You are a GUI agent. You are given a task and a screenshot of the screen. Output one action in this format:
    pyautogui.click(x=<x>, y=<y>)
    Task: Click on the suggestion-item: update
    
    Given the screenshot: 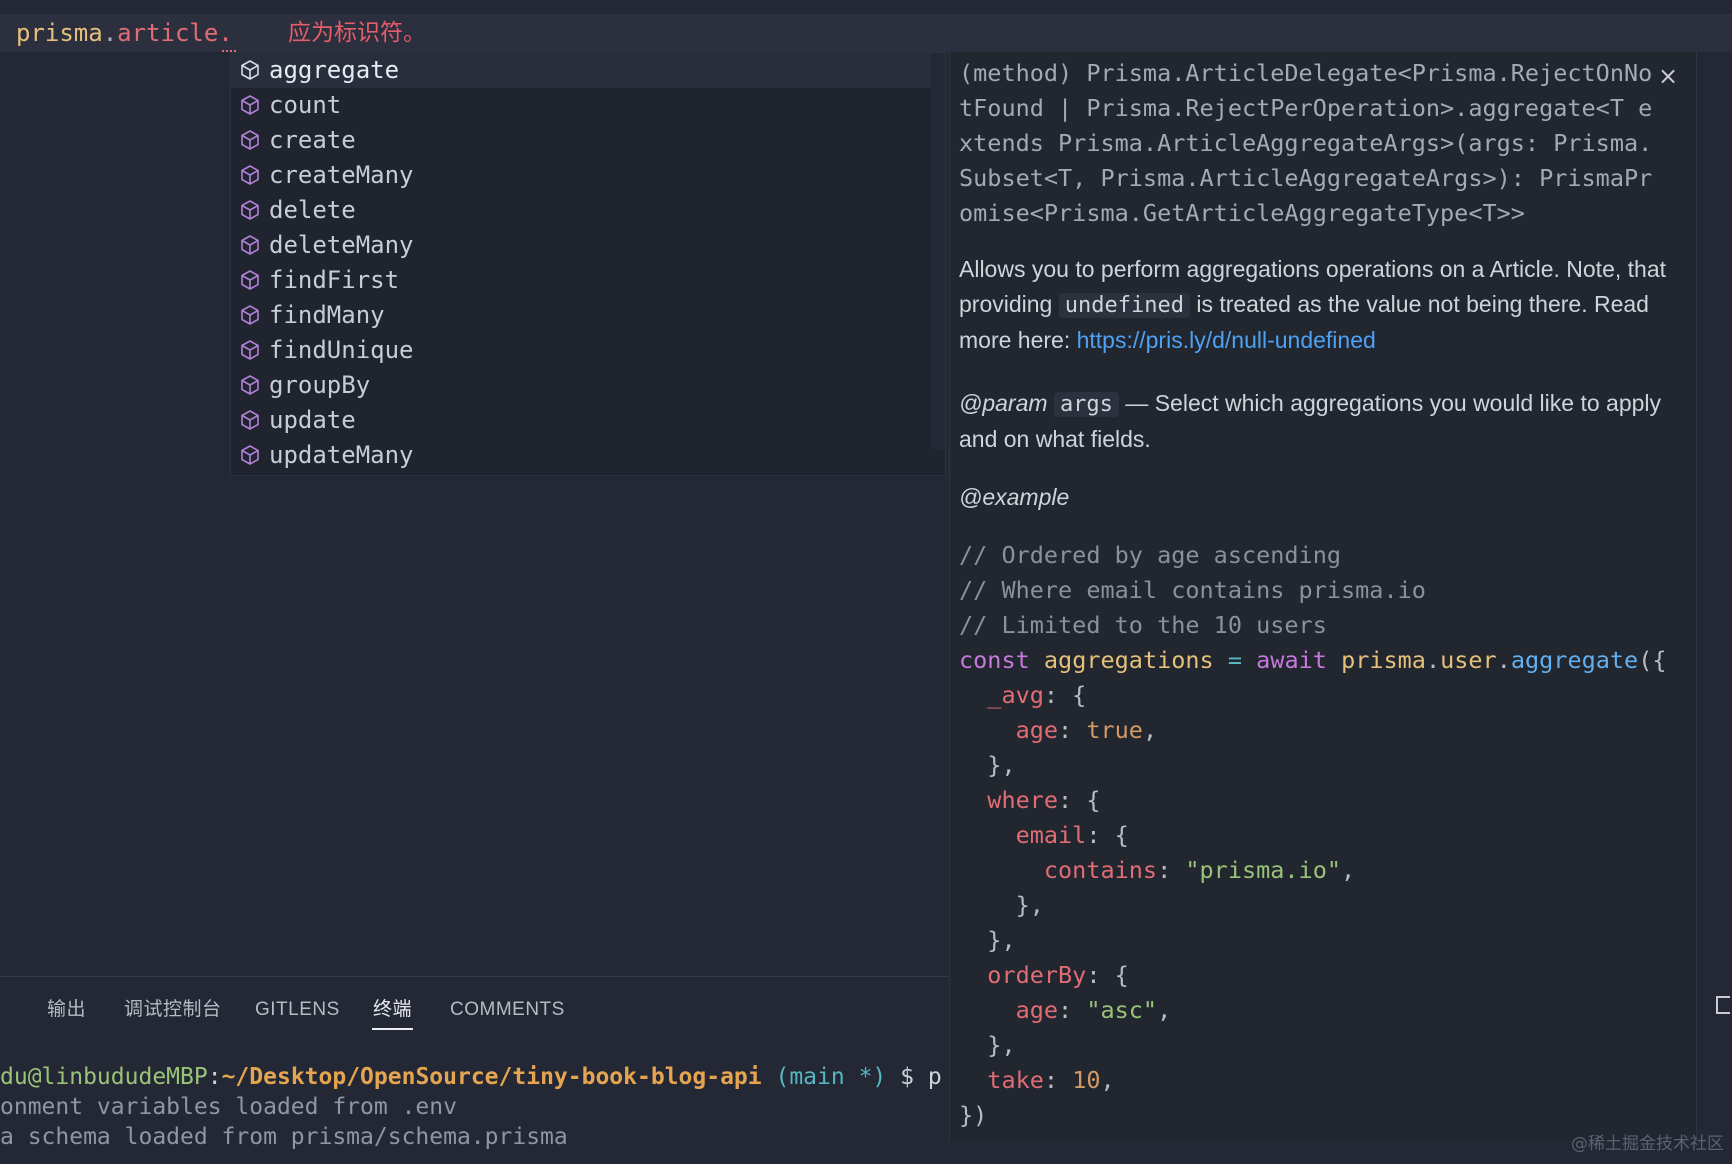 What is the action you would take?
    pyautogui.click(x=581, y=420)
    